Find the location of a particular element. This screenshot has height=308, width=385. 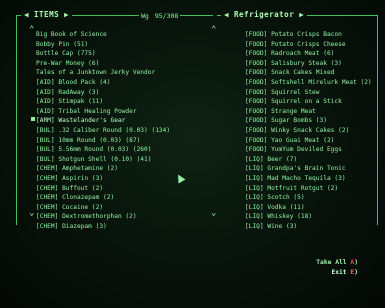

container-item-row: [LIQ] Scotch (5) is located at coordinates (297, 198).